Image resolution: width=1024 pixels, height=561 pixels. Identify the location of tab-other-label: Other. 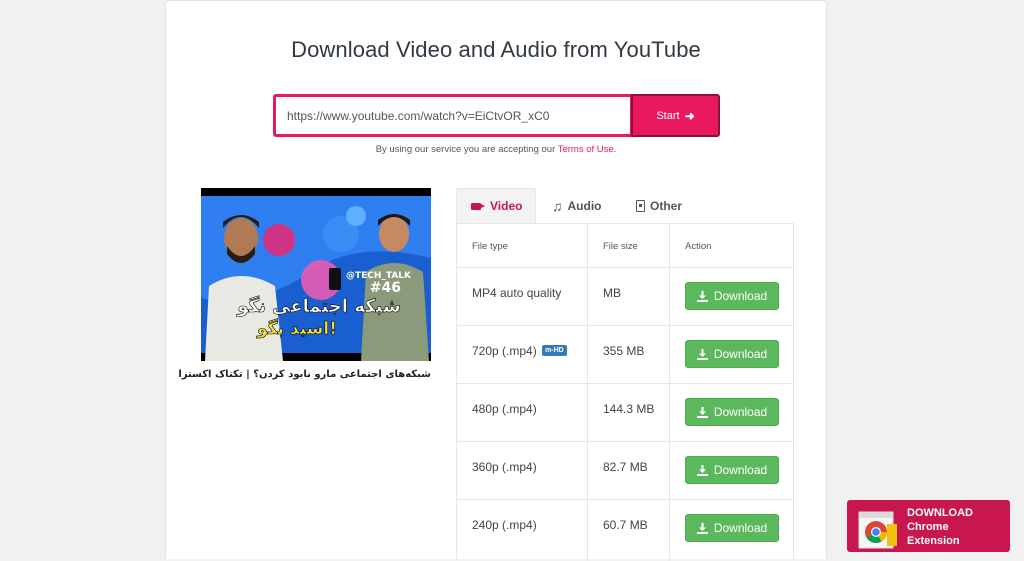
(666, 205).